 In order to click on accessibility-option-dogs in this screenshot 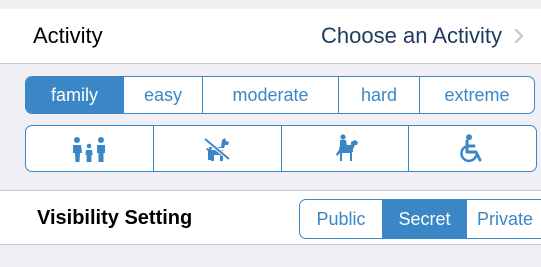, I will do `click(216, 148)`.